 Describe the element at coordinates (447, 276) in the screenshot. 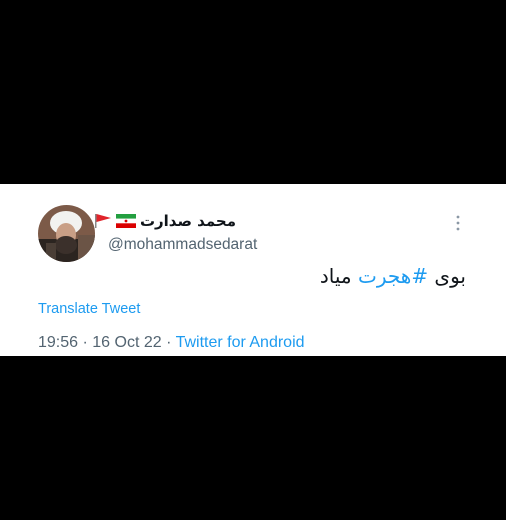

I see `tweet-text-prefix: بوی` at that location.